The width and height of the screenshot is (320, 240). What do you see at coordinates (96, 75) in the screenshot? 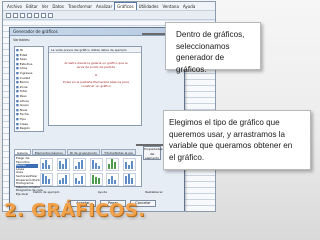
I see `canvas-message-or: O` at bounding box center [96, 75].